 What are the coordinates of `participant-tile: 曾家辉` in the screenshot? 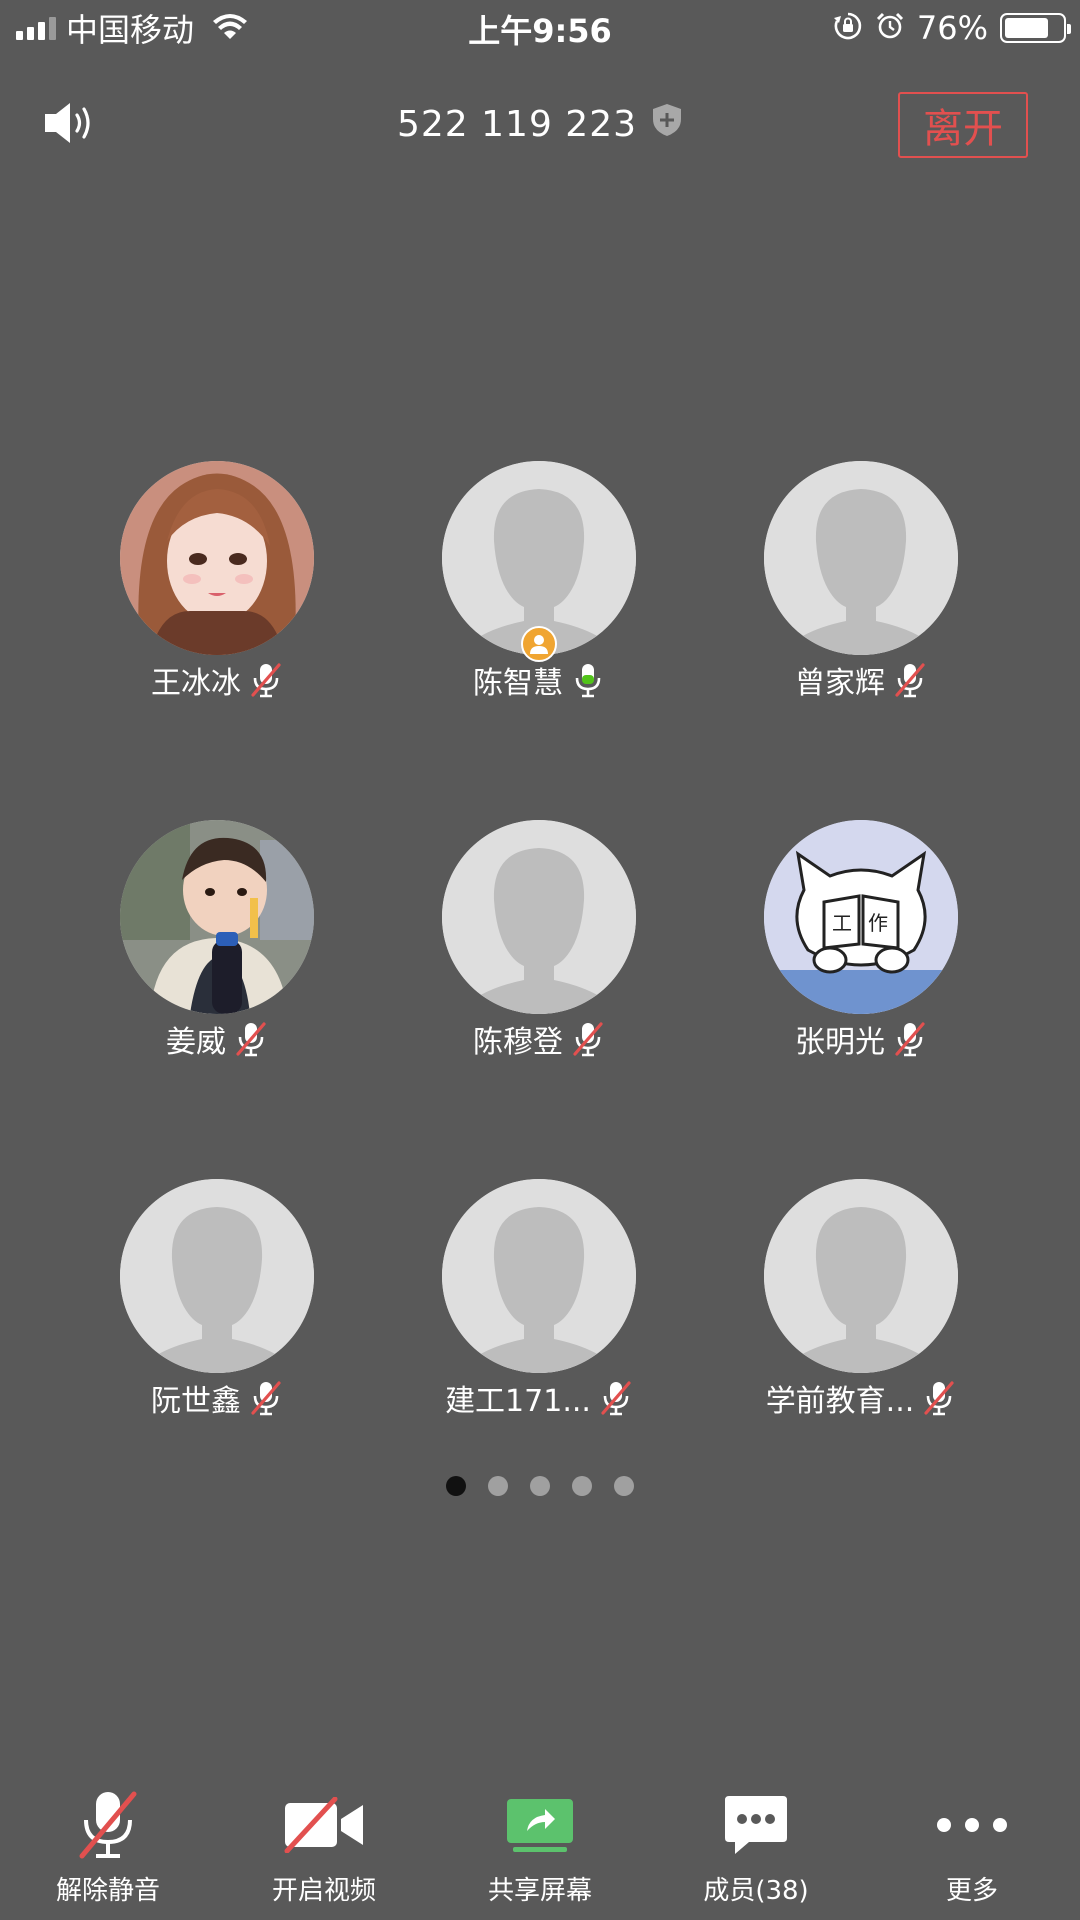 It's located at (860, 591).